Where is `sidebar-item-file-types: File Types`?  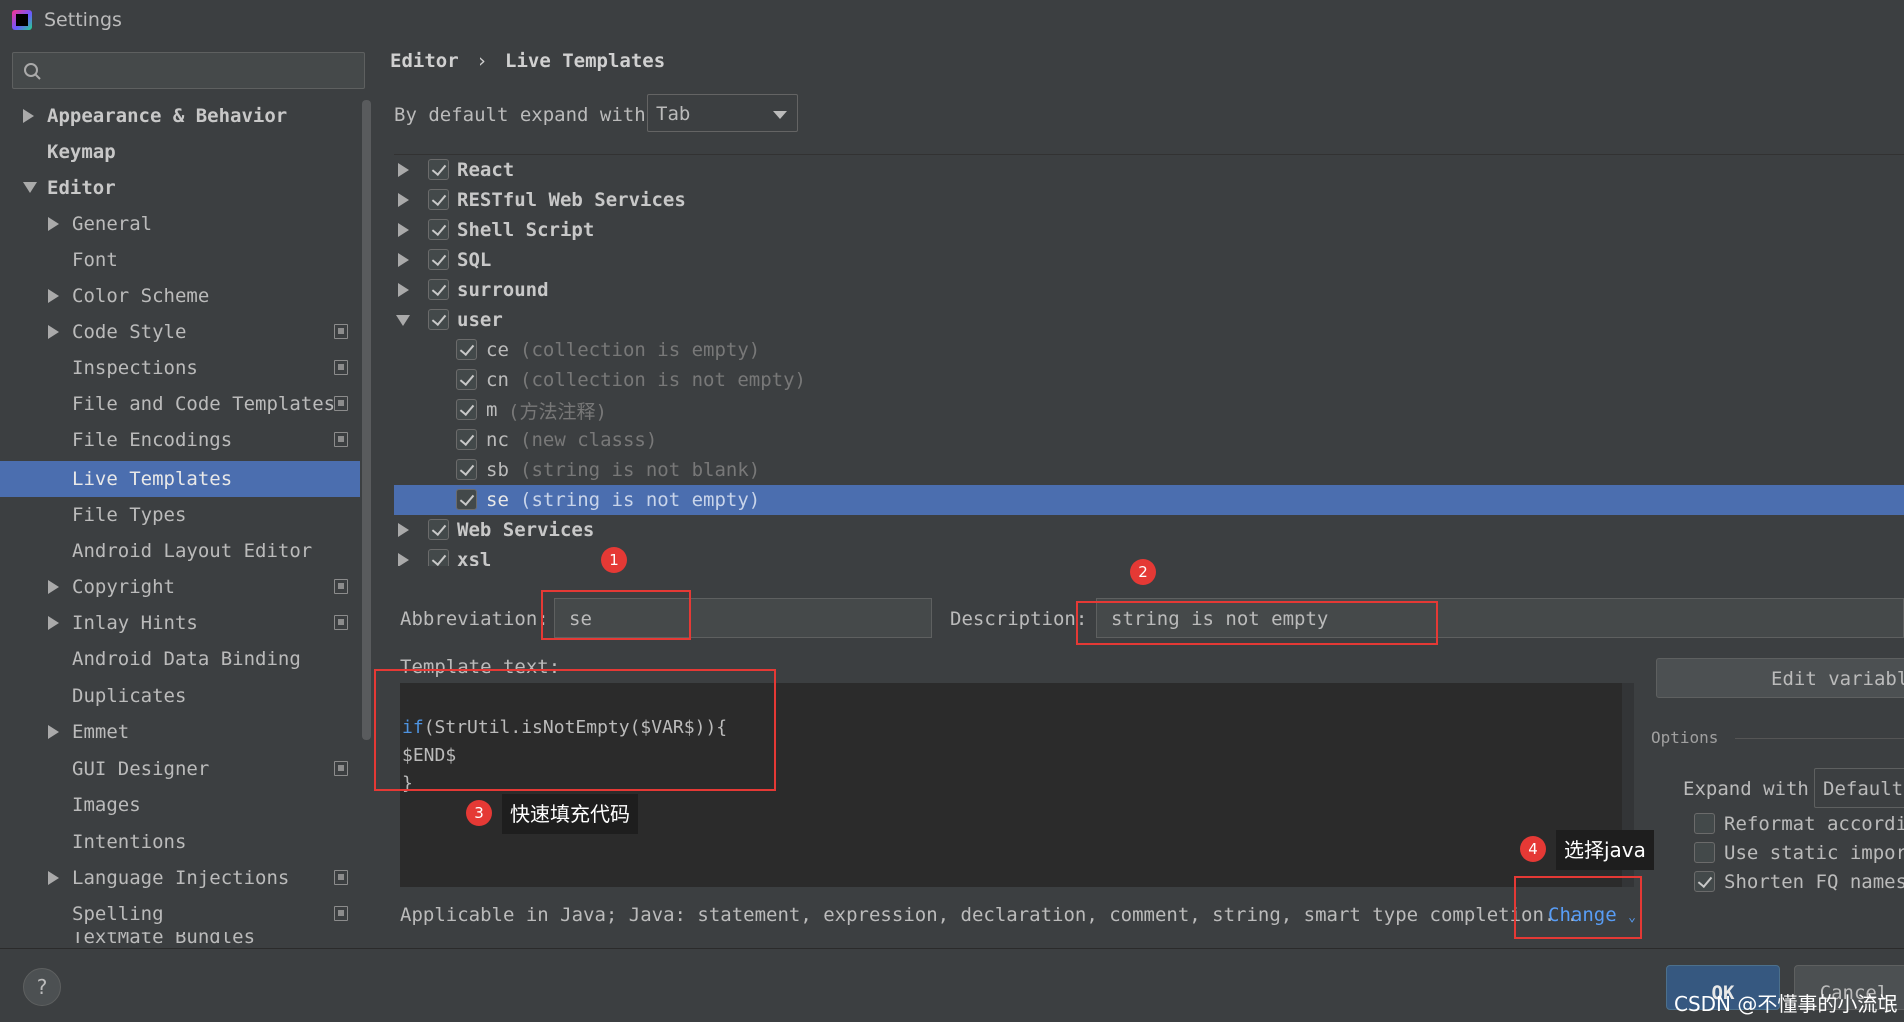 sidebar-item-file-types: File Types is located at coordinates (180, 515).